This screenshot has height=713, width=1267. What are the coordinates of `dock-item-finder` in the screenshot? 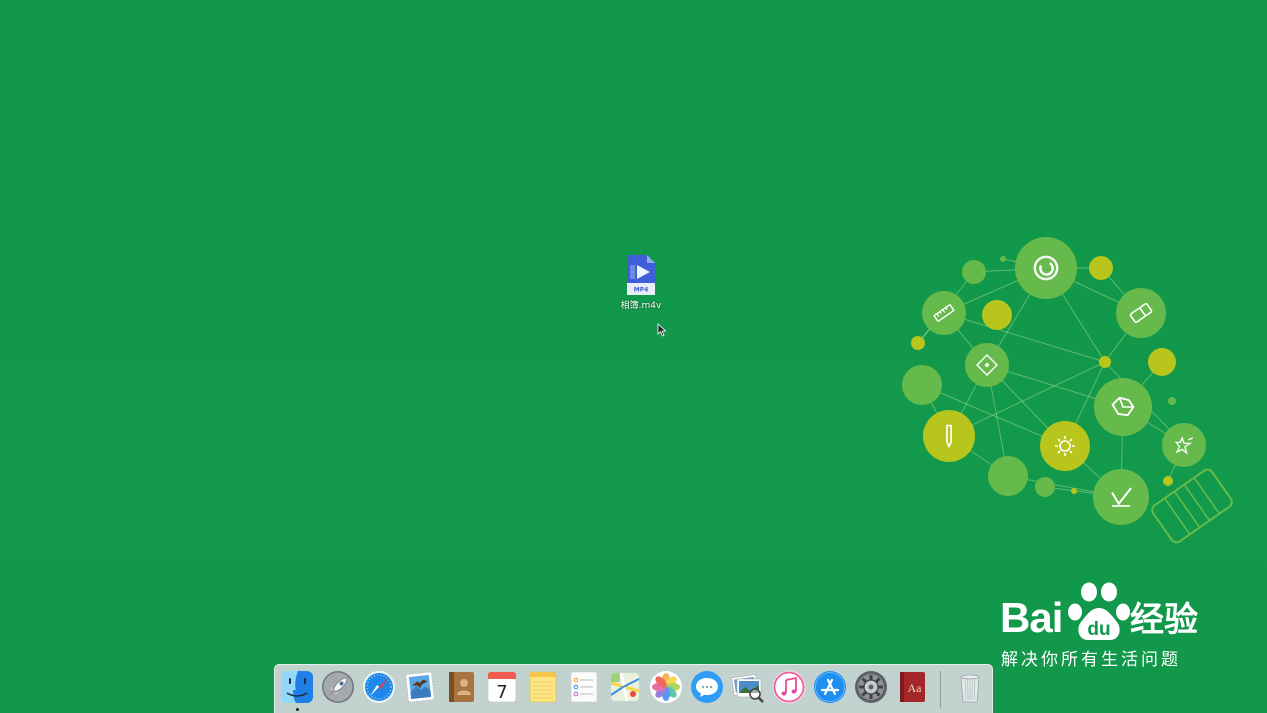 It's located at (297, 687).